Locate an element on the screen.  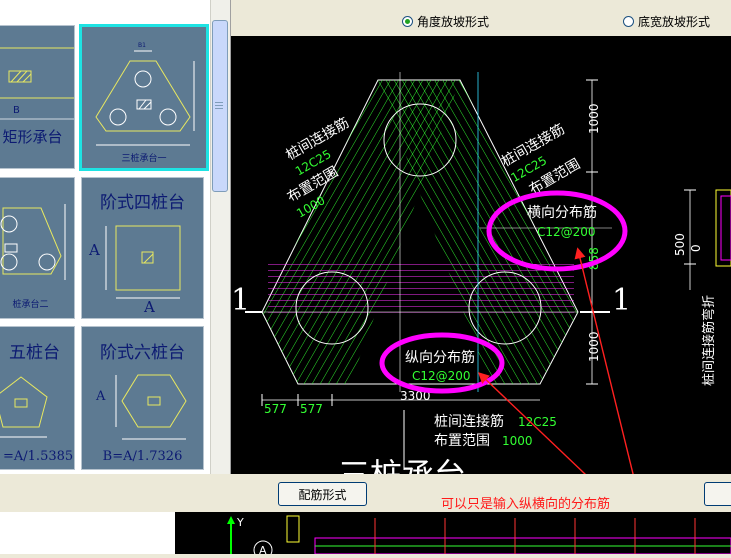
y-axis-label: Y is located at coordinates (240, 522).